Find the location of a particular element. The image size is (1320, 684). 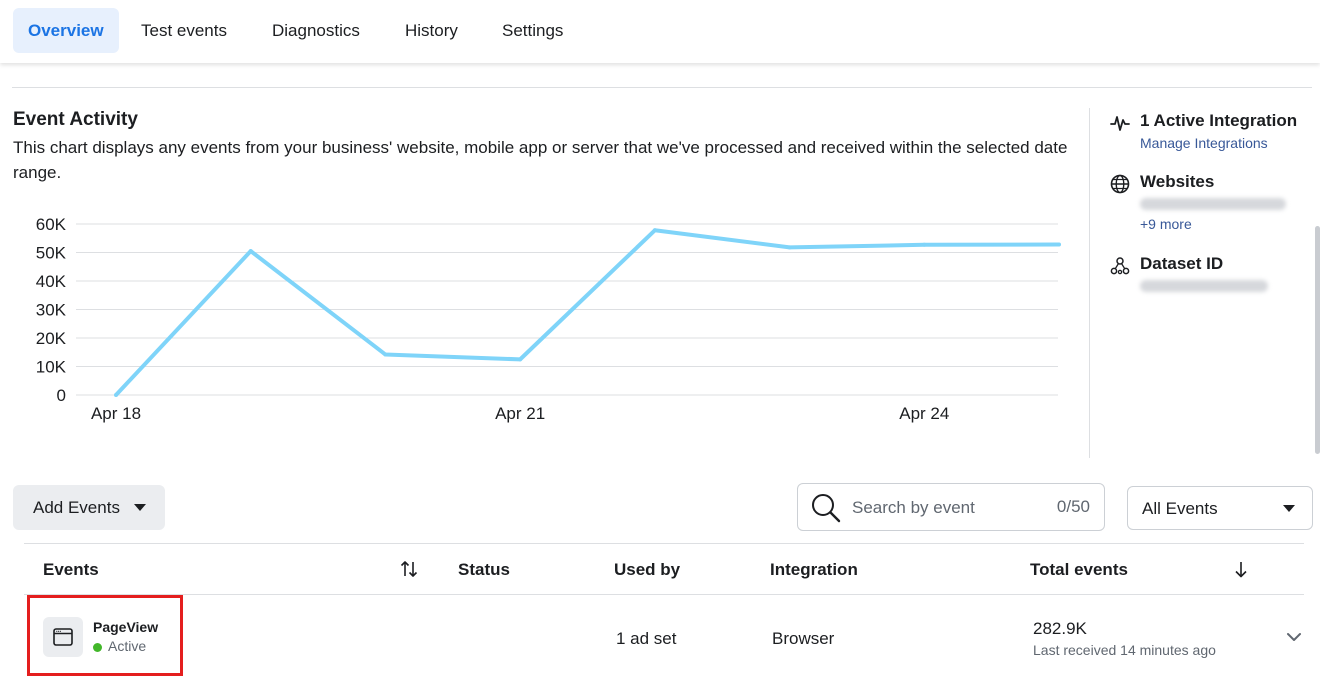

x-tick-label: Apr 18 is located at coordinates (116, 413).